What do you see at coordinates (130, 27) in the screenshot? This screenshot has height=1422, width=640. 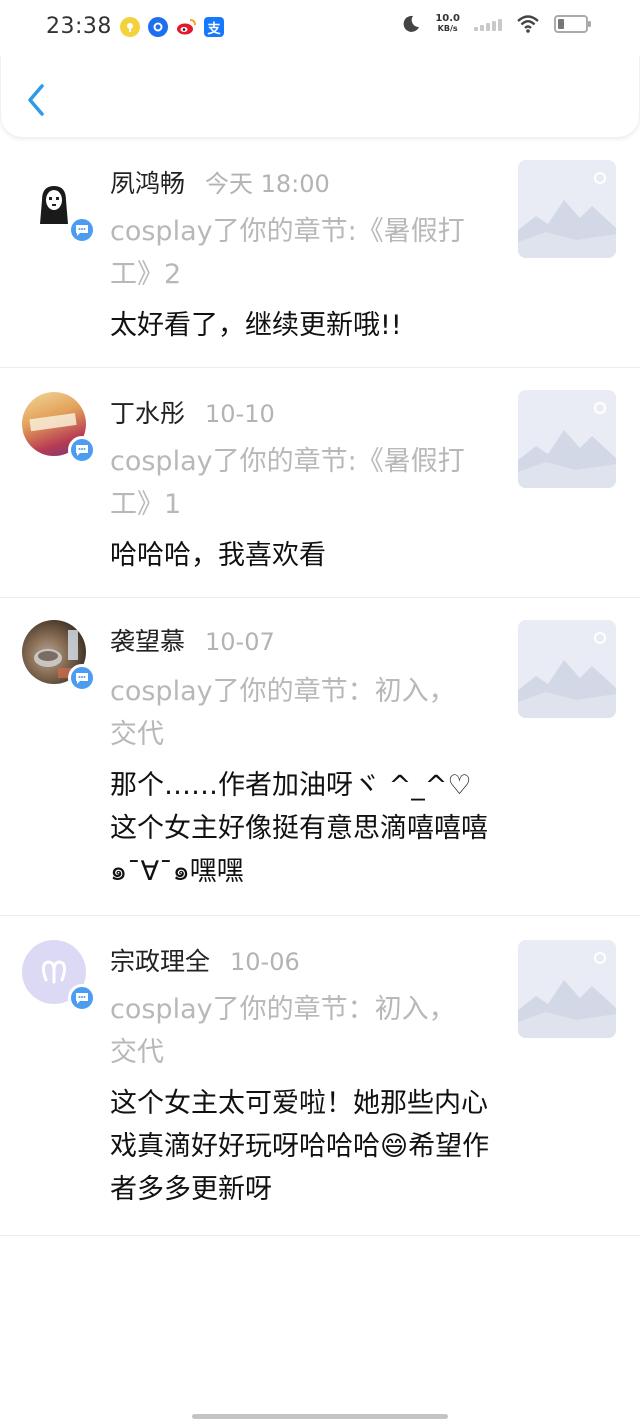 I see `notification-app-icon` at bounding box center [130, 27].